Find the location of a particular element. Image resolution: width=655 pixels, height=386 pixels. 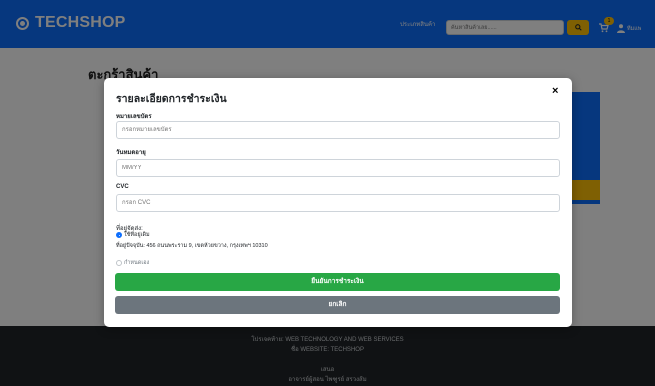

cvc-input is located at coordinates (338, 203).